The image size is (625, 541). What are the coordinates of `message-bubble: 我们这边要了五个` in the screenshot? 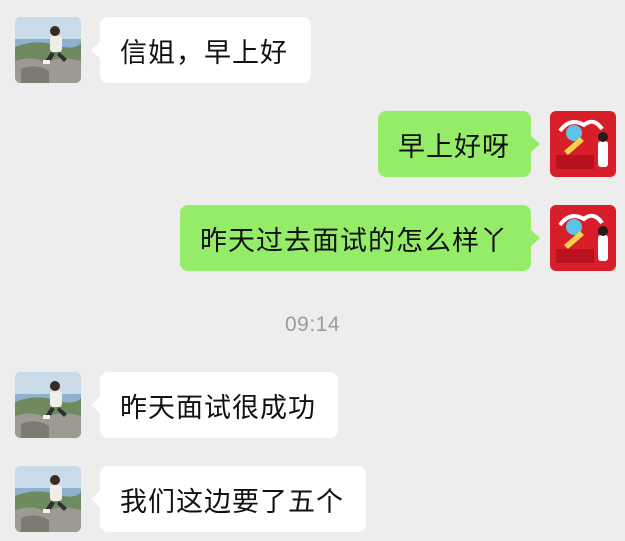 It's located at (228, 499).